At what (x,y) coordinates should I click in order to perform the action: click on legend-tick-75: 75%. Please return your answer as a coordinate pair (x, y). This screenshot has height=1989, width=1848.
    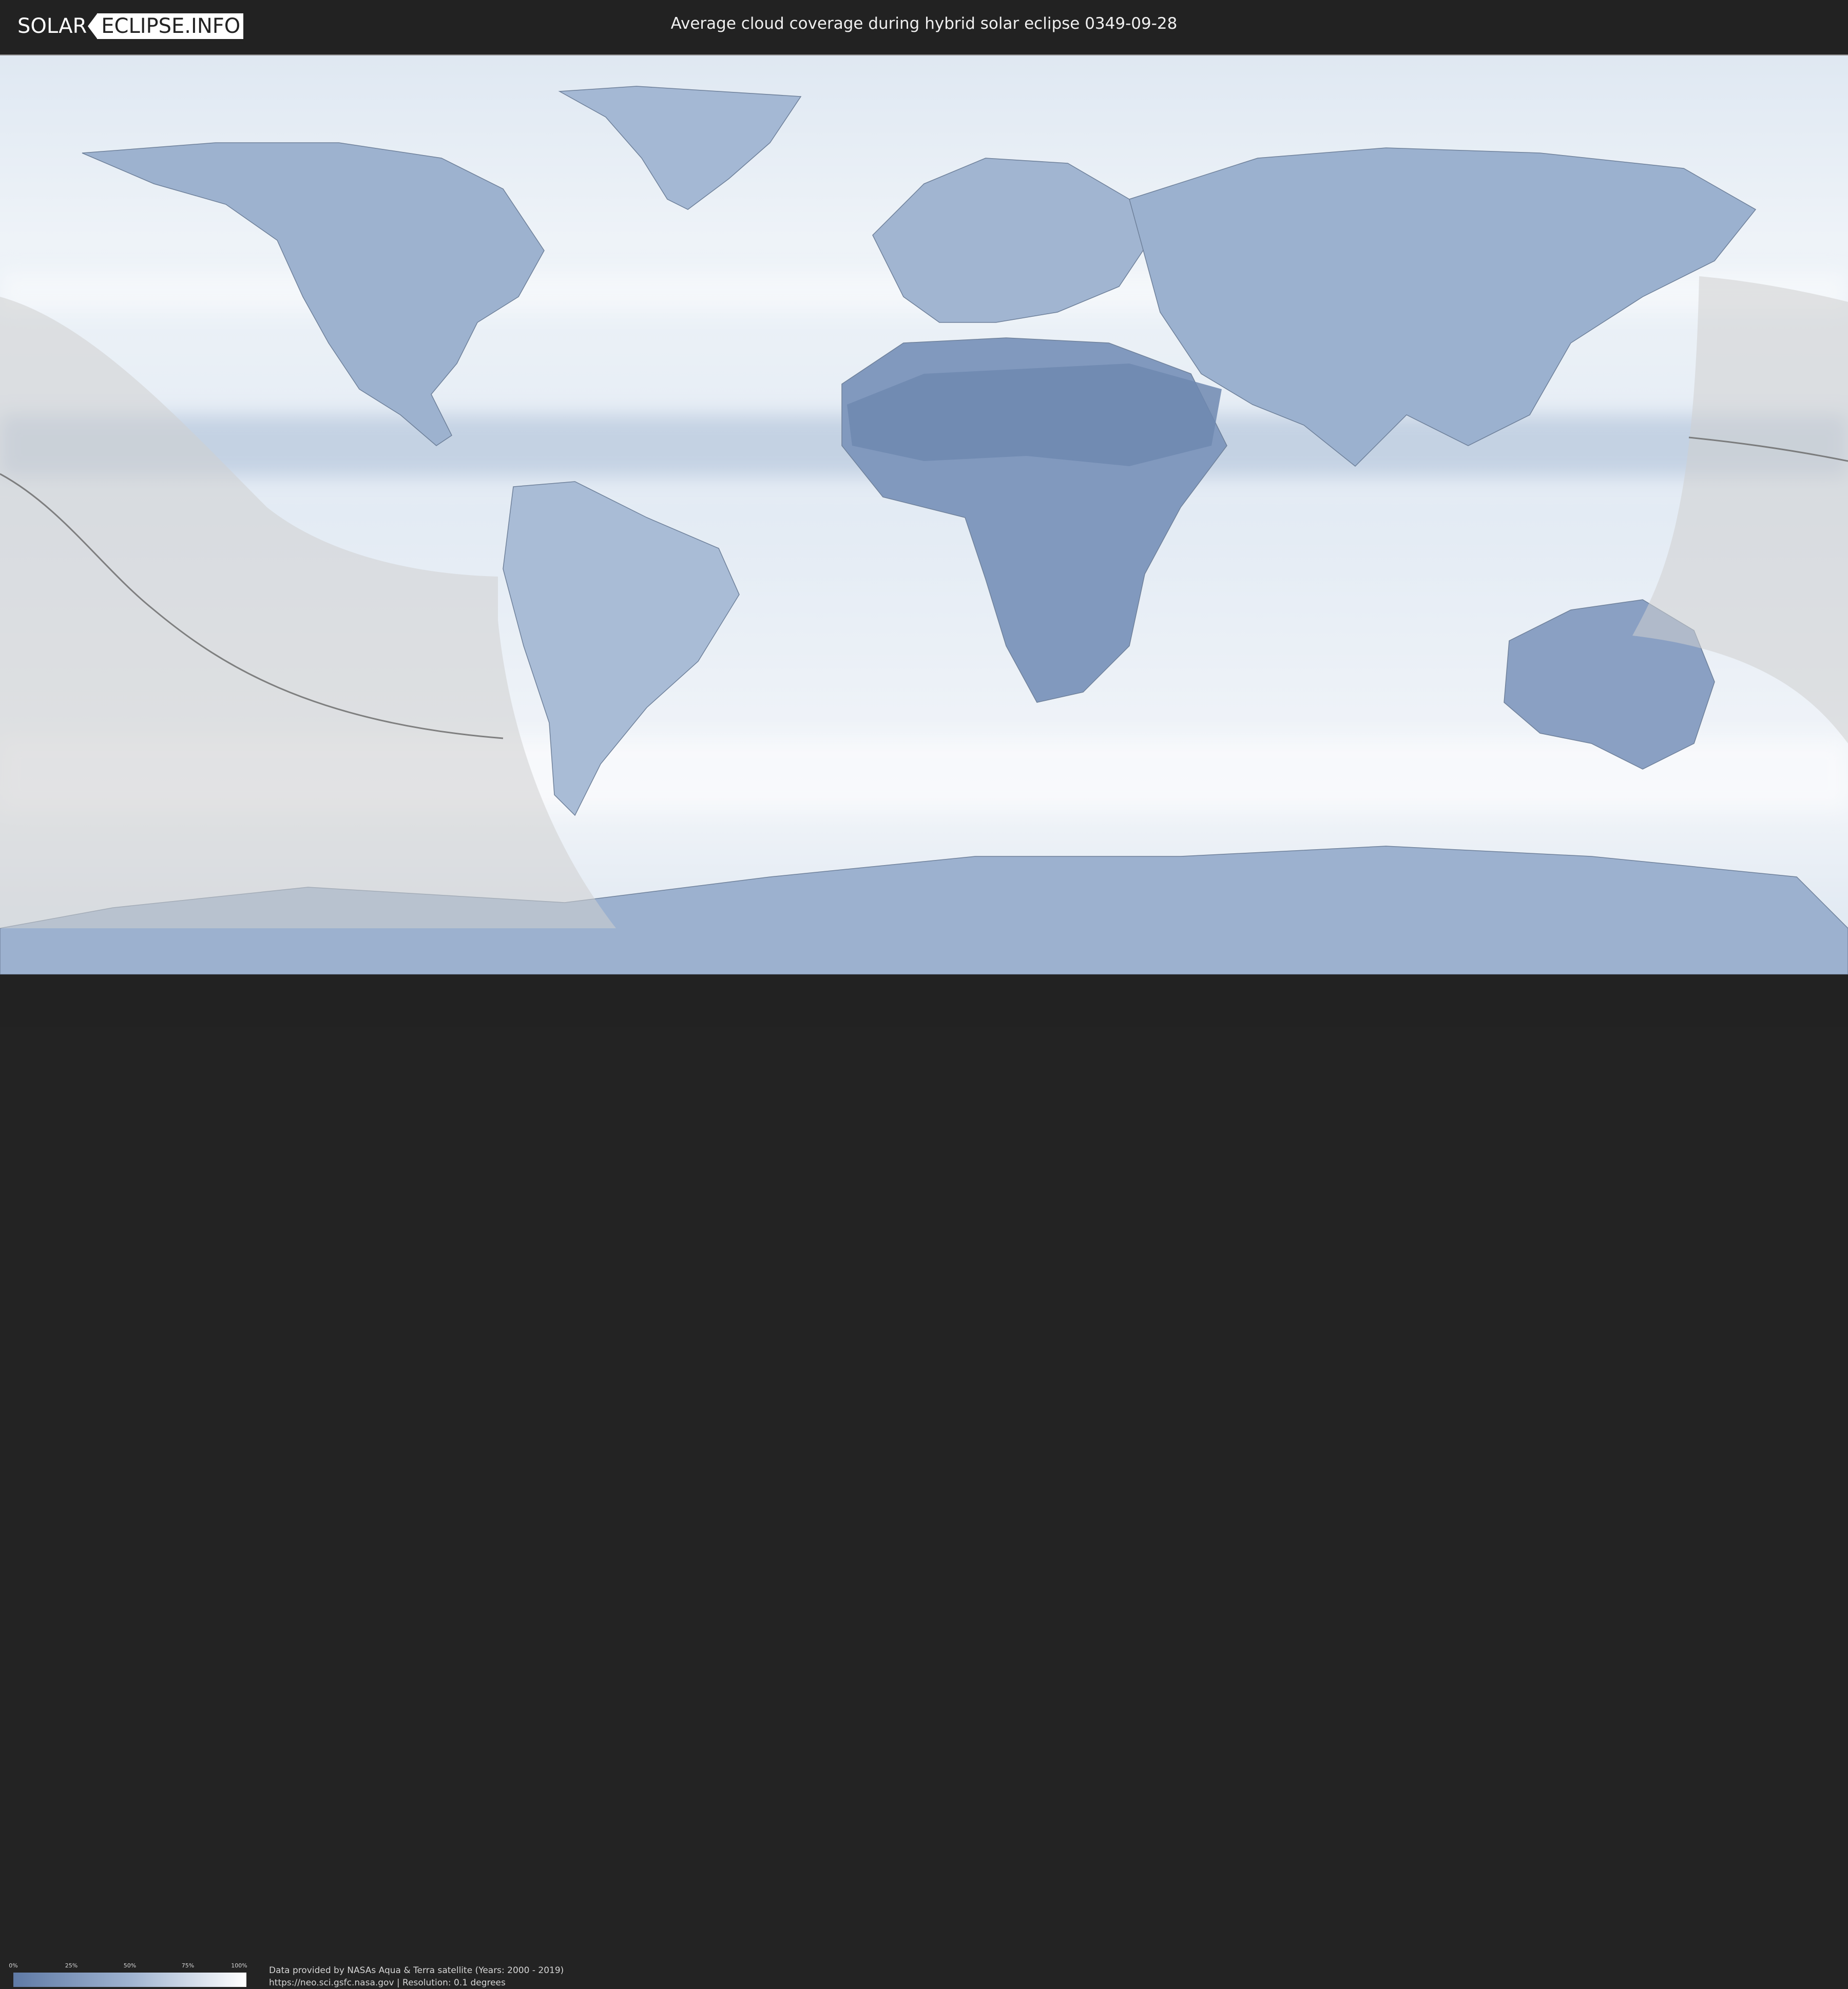
    Looking at the image, I should click on (188, 1965).